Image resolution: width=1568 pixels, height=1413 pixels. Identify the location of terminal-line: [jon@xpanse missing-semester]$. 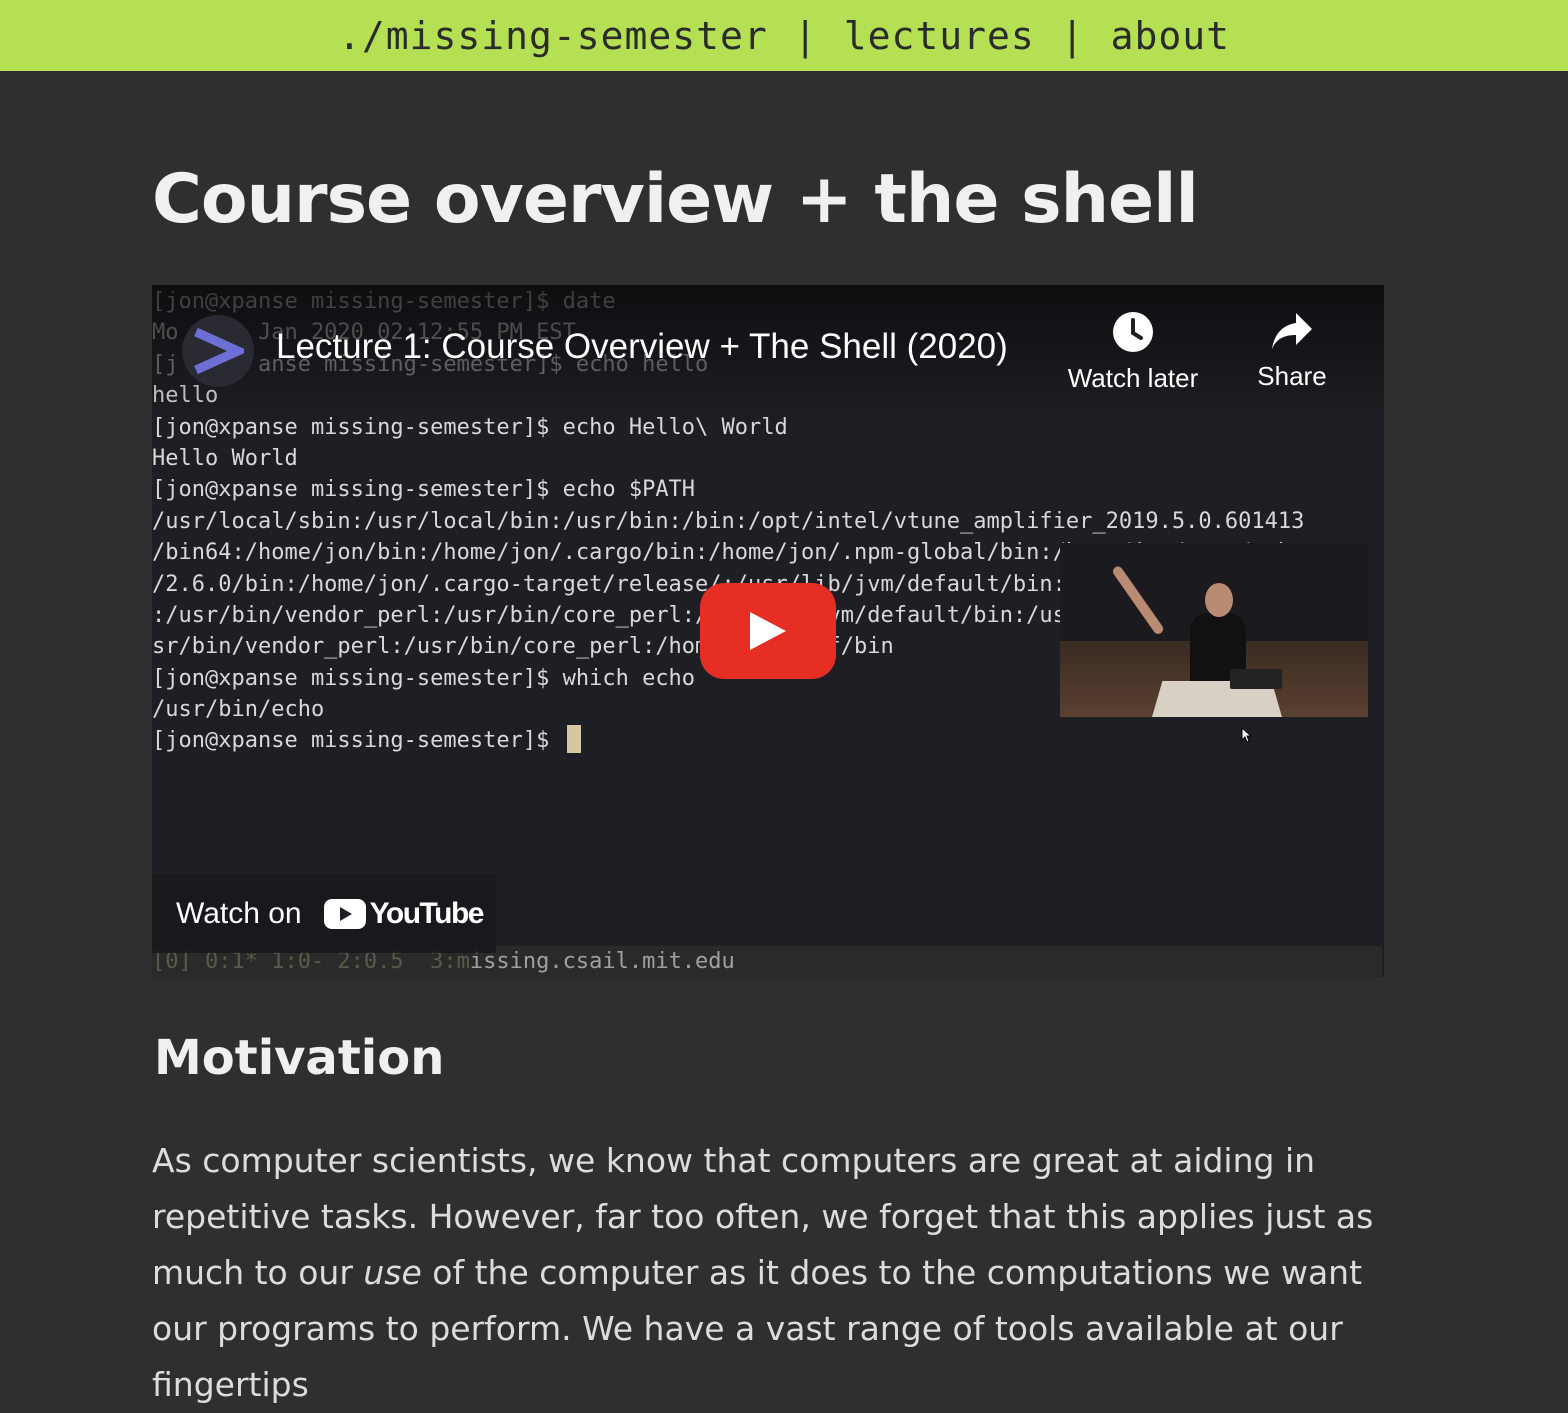
(728, 740).